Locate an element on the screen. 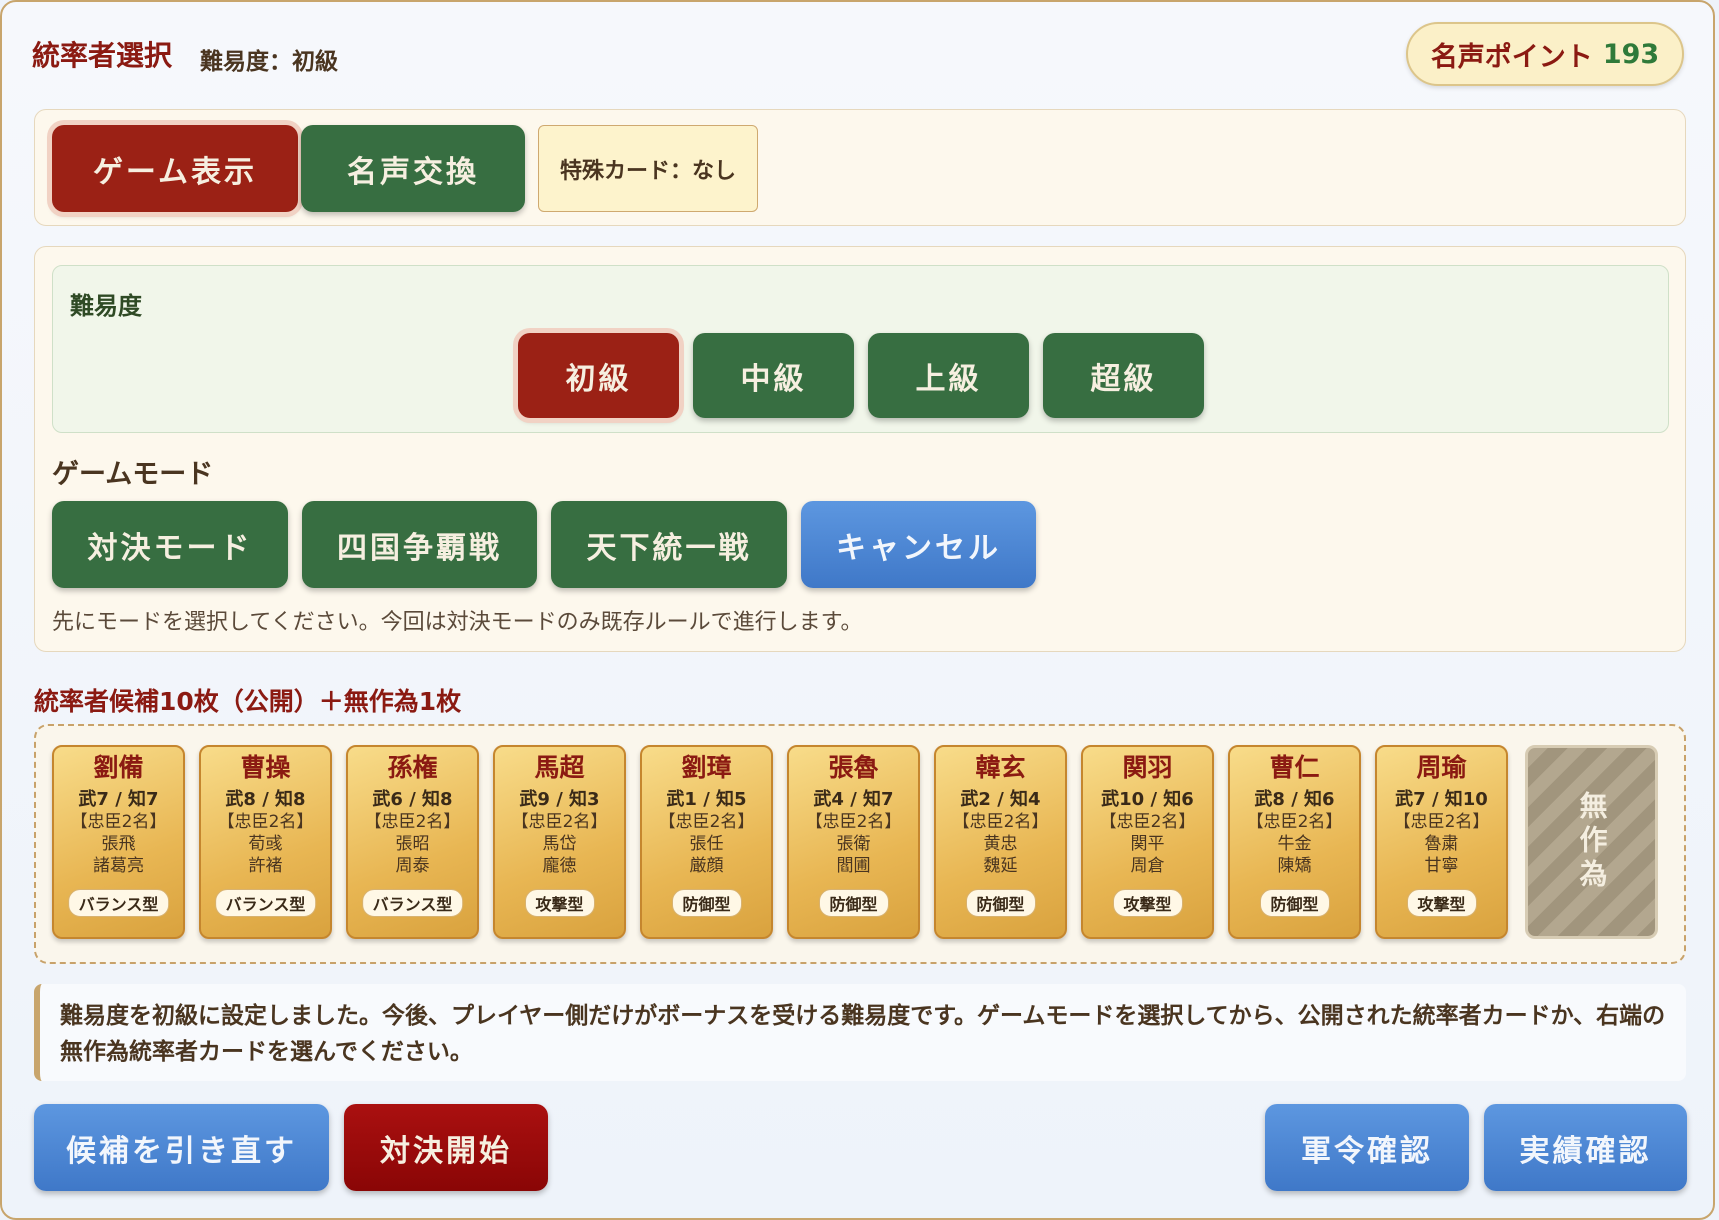  redraw-candidates-button: 候補を引き直す is located at coordinates (181, 1147).